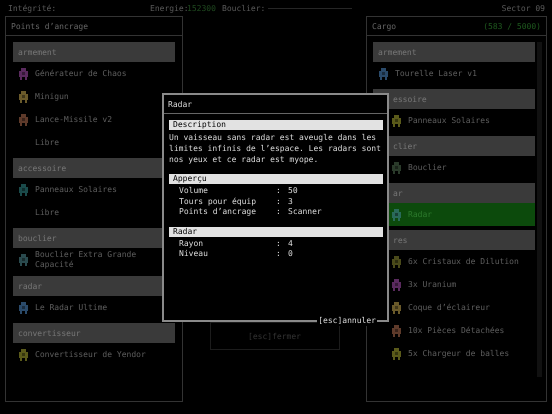 The width and height of the screenshot is (552, 414). I want to click on sector-label: Sector 09, so click(523, 8).